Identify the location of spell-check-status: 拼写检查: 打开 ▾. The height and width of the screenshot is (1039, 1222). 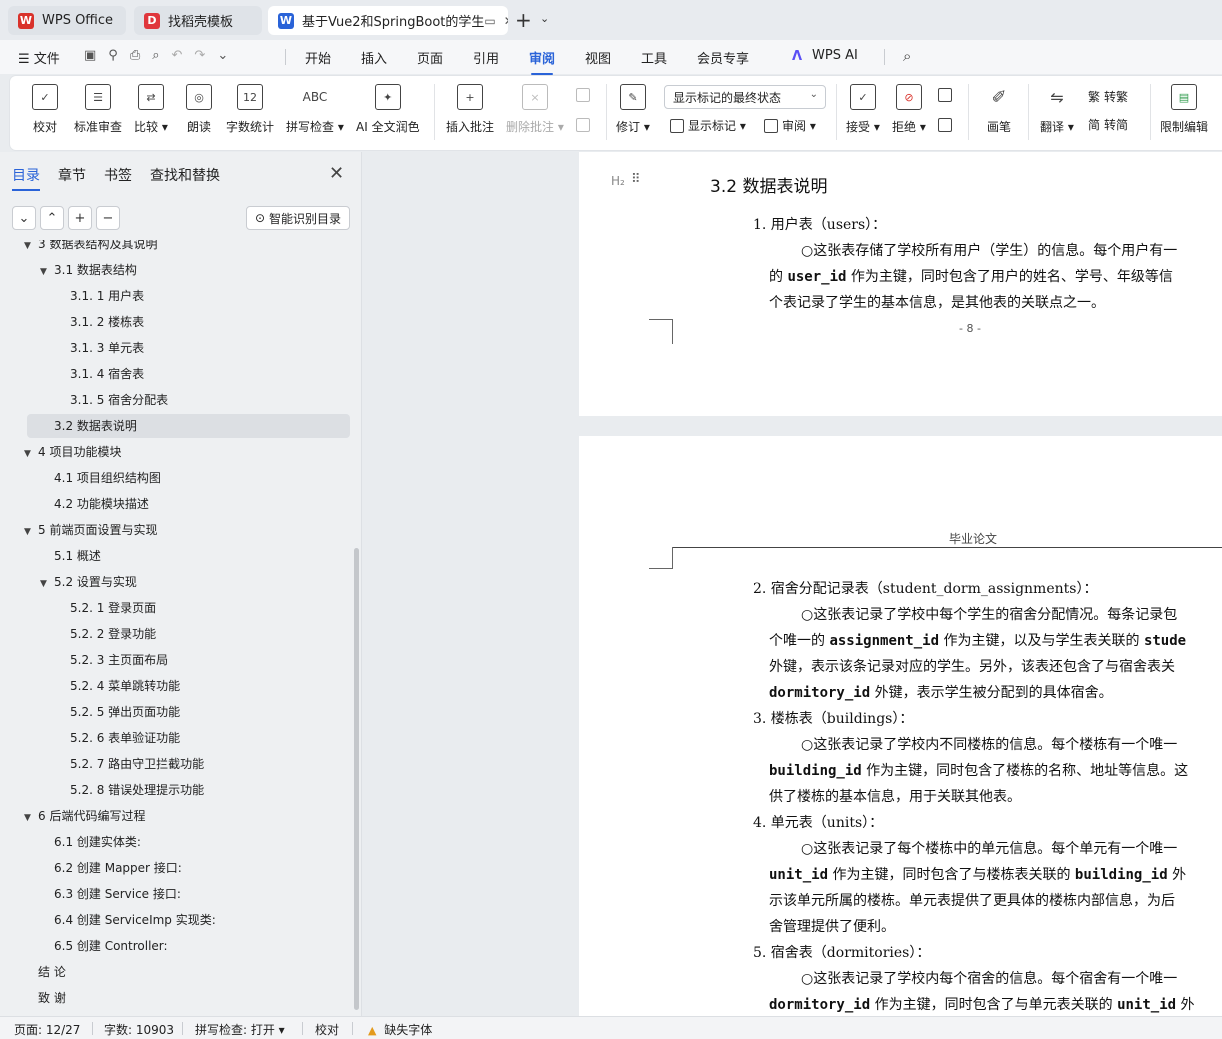
(240, 1029).